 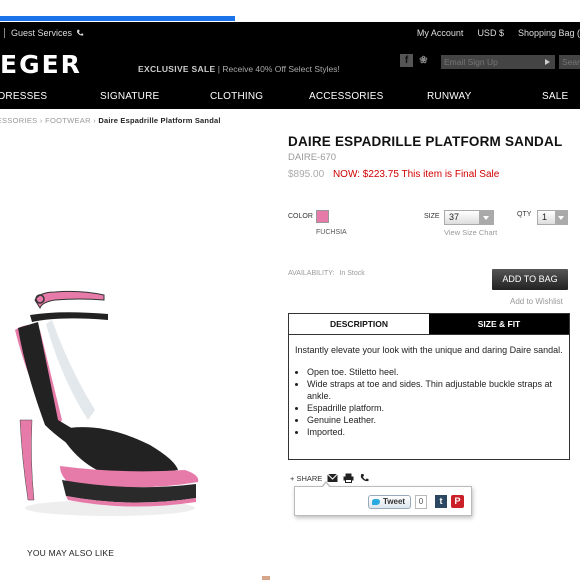 What do you see at coordinates (530, 279) in the screenshot?
I see `add-to-bag-button: ADD TO BAG` at bounding box center [530, 279].